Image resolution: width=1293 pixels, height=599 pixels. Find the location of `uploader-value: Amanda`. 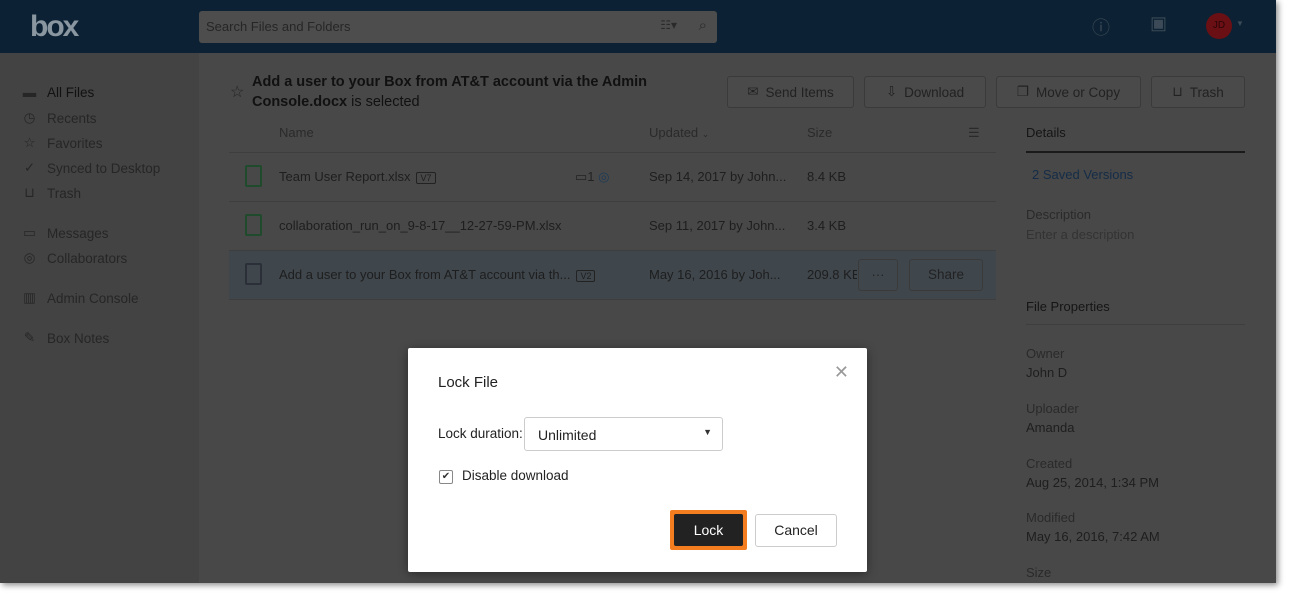

uploader-value: Amanda is located at coordinates (1050, 427).